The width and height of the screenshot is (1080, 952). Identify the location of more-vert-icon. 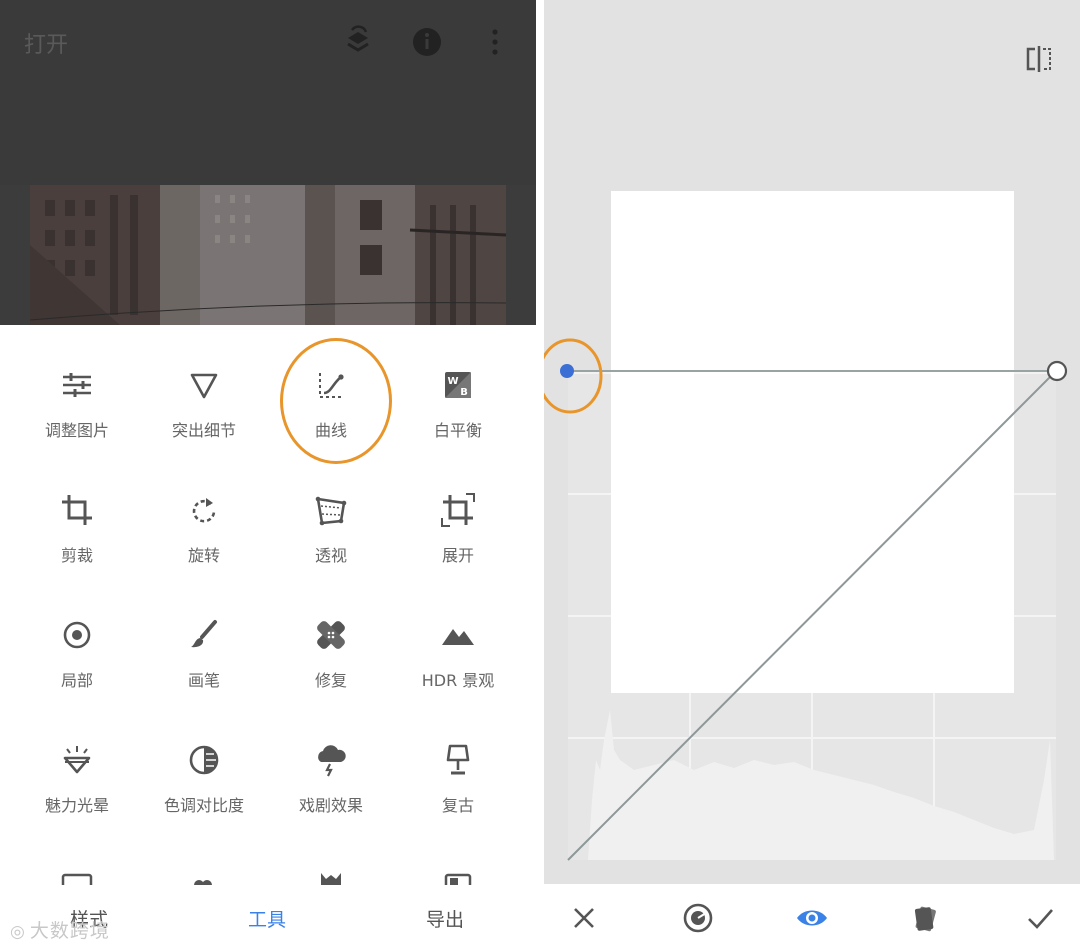
(495, 42).